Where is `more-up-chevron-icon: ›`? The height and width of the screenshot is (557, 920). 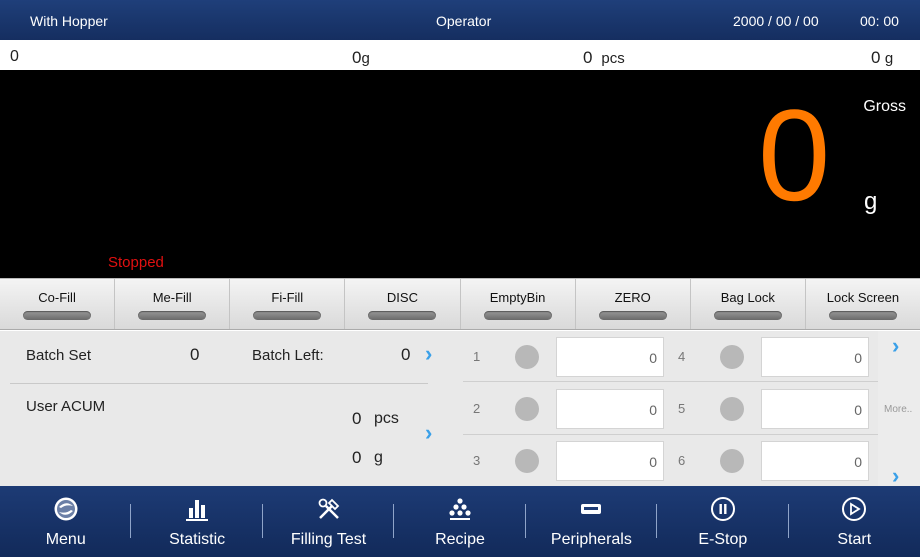
more-up-chevron-icon: › is located at coordinates (895, 346).